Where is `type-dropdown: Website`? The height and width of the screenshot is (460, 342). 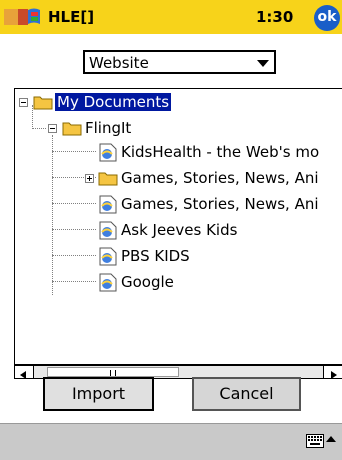 type-dropdown: Website is located at coordinates (179, 62).